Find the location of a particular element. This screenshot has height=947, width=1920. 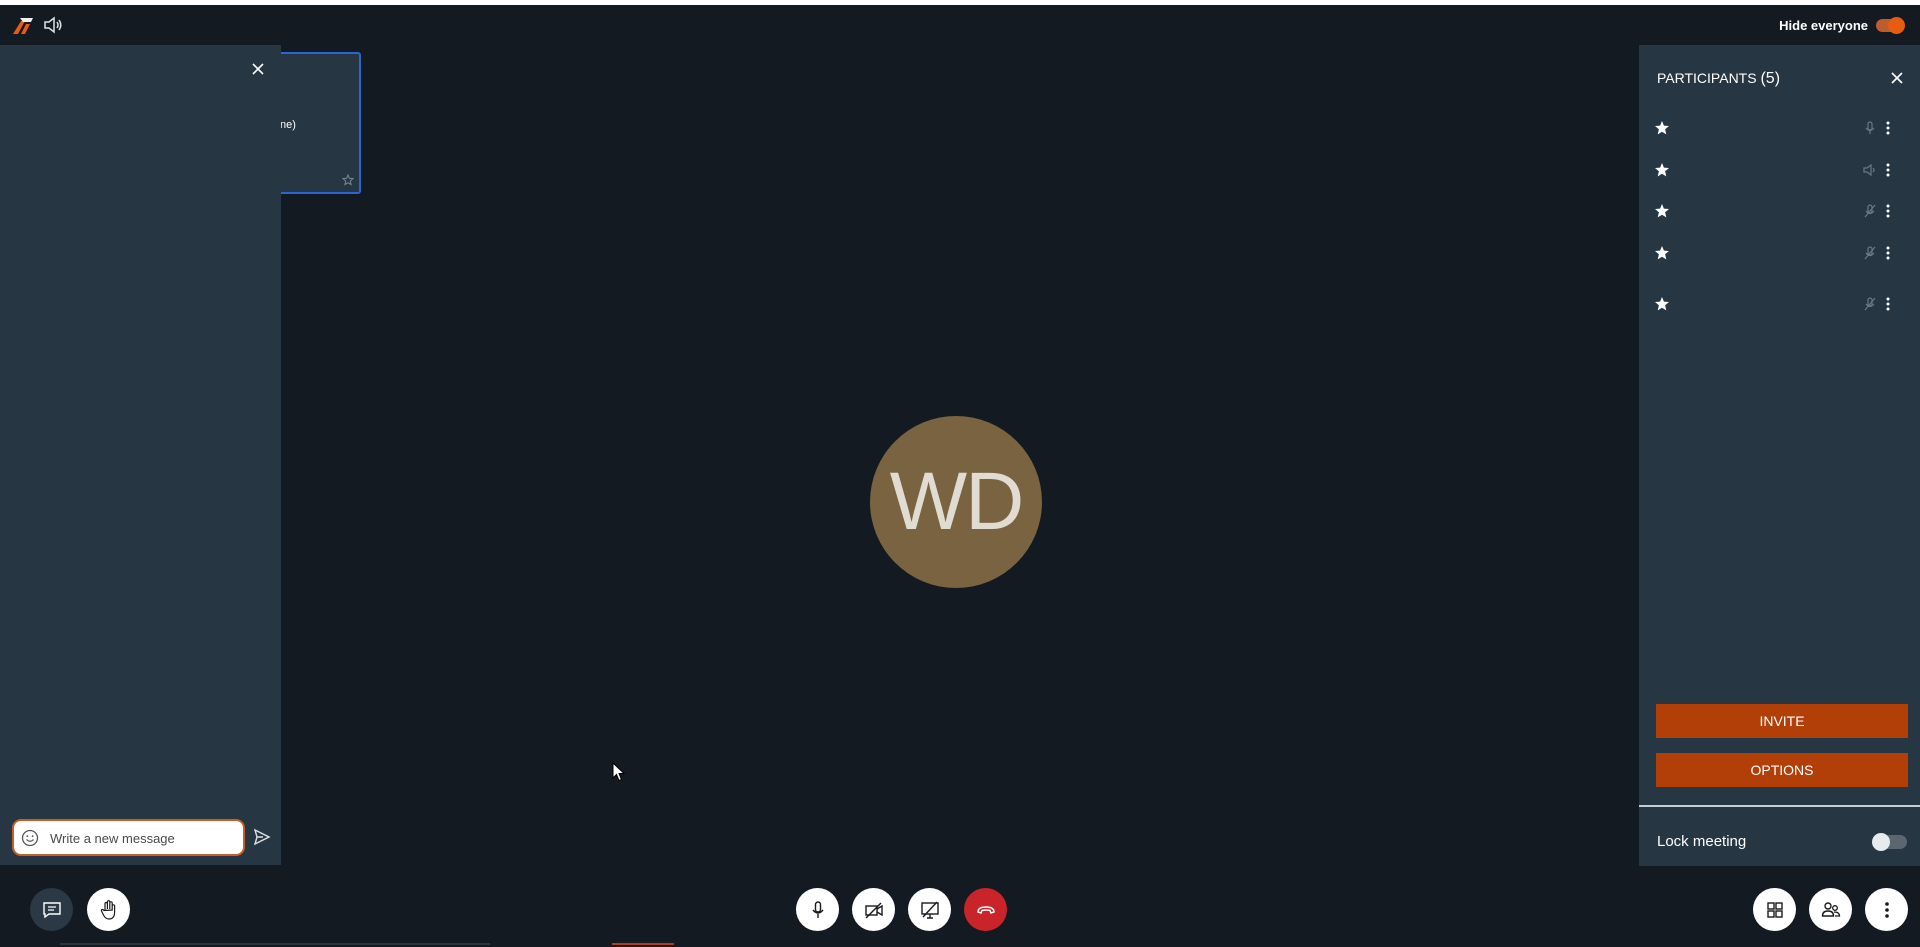

participants-title: PARTICIPANTS (5) is located at coordinates (1718, 79).